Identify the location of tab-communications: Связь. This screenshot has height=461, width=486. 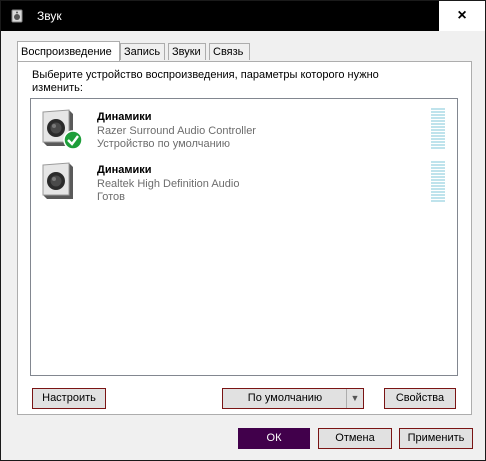
(229, 51).